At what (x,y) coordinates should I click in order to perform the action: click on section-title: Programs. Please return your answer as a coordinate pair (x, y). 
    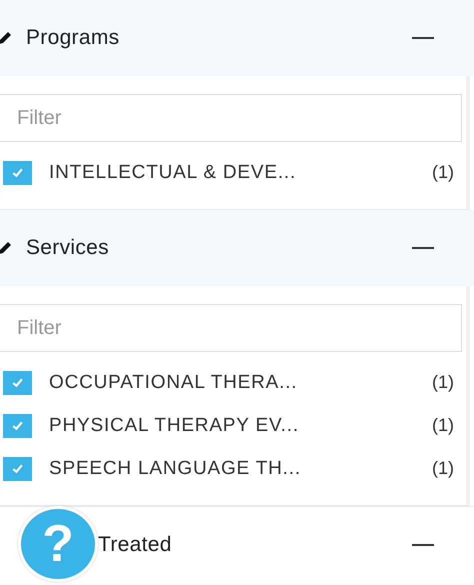
    Looking at the image, I should click on (73, 38).